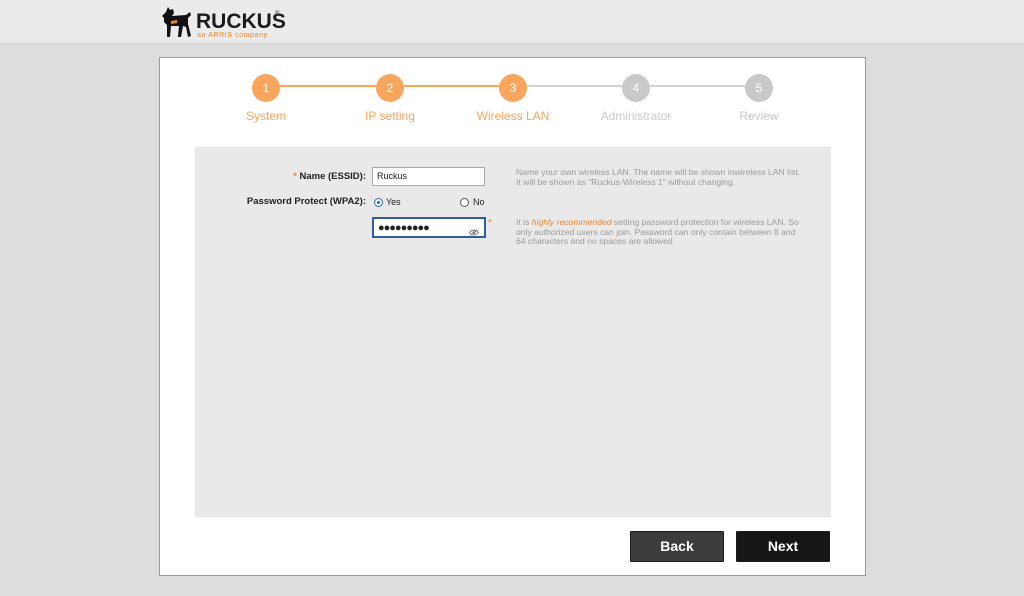 The width and height of the screenshot is (1024, 596). Describe the element at coordinates (513, 116) in the screenshot. I see `step-label: Wireless LAN` at that location.